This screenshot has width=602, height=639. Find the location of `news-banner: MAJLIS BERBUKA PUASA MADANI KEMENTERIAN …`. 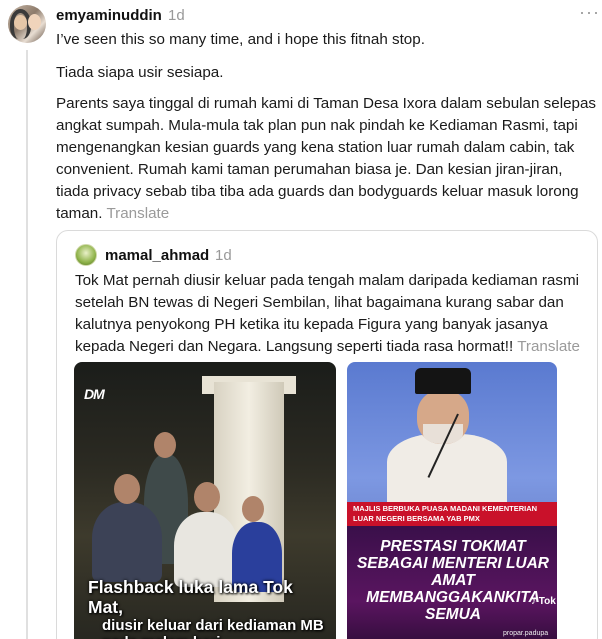

news-banner: MAJLIS BERBUKA PUASA MADANI KEMENTERIAN … is located at coordinates (452, 514).